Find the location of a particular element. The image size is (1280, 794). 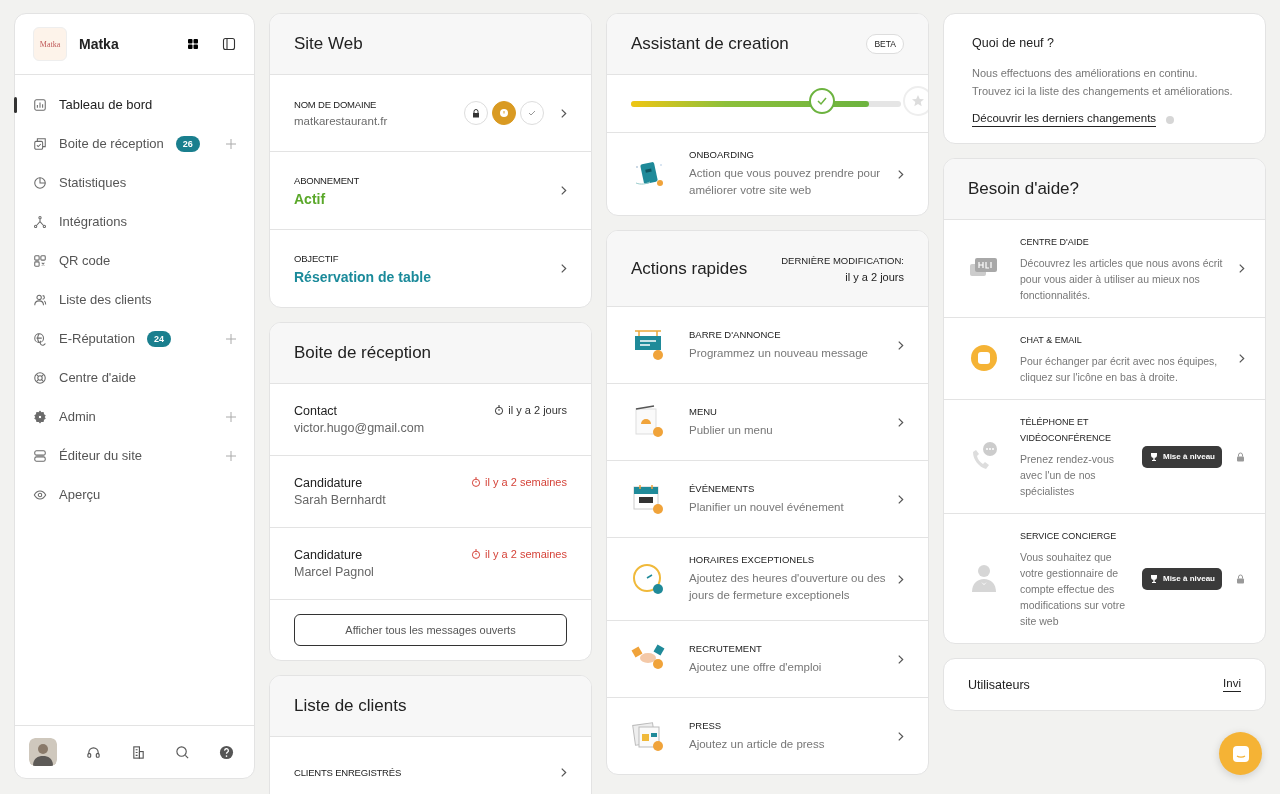

eye-icon is located at coordinates (40, 494).